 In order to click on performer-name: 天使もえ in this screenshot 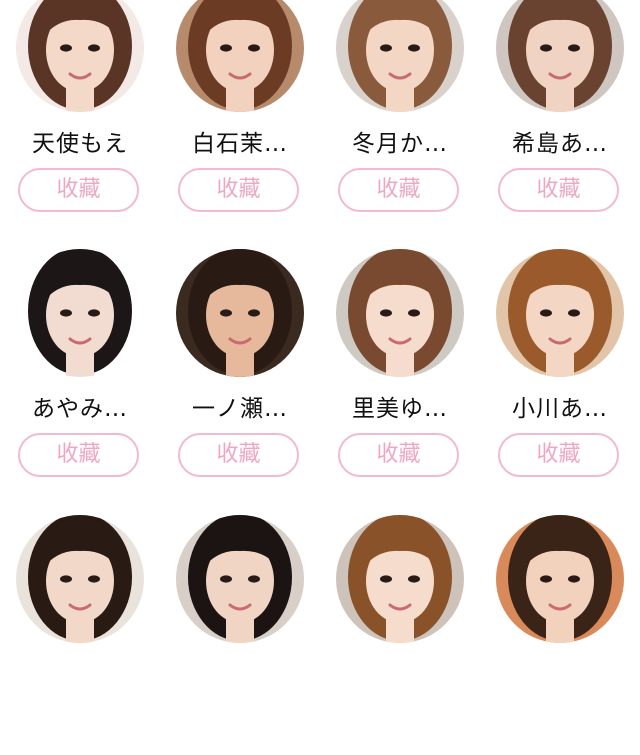, I will do `click(80, 144)`.